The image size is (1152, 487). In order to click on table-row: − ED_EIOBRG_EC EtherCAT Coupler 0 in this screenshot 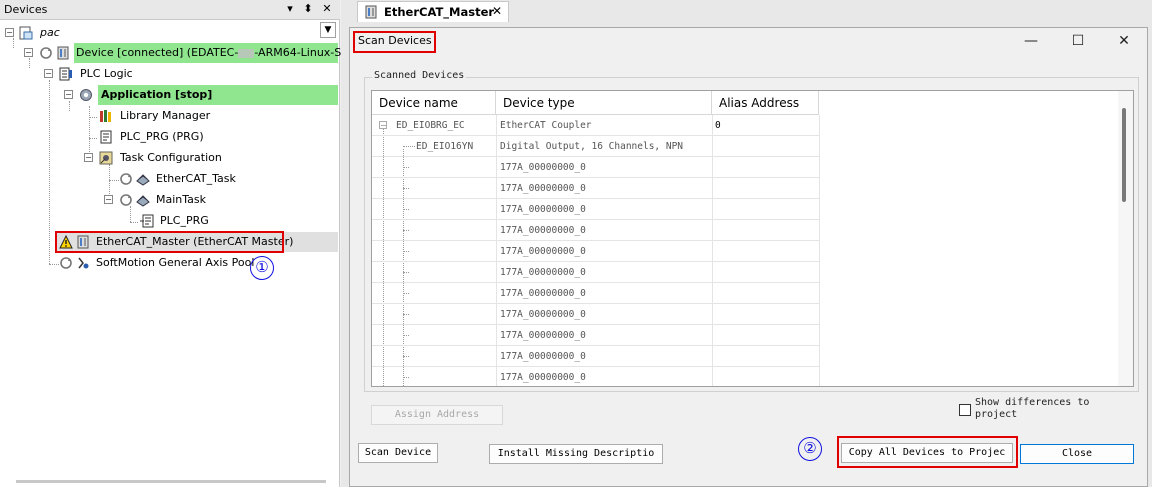, I will do `click(595, 125)`.